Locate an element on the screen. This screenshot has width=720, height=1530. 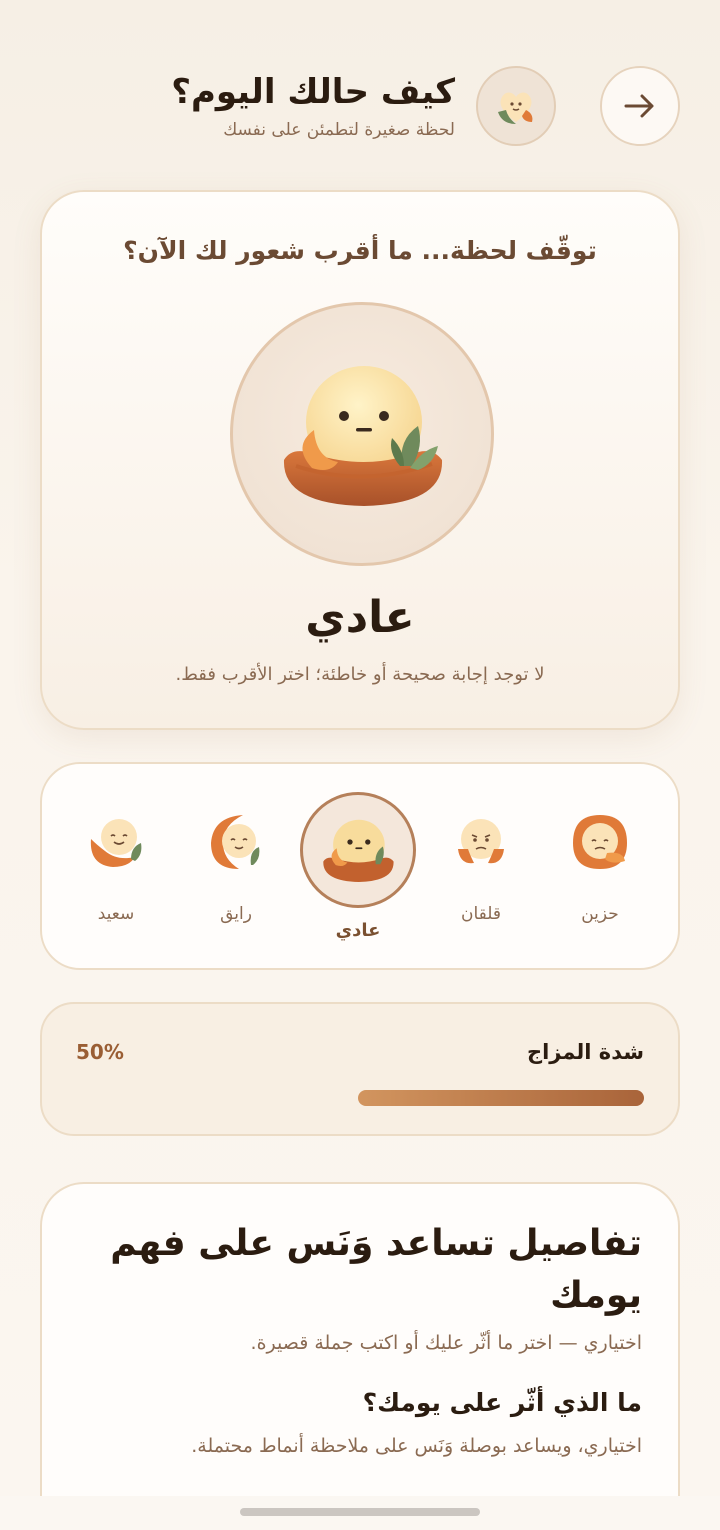
mood-option-anxious: قلقان is located at coordinates (481, 868).